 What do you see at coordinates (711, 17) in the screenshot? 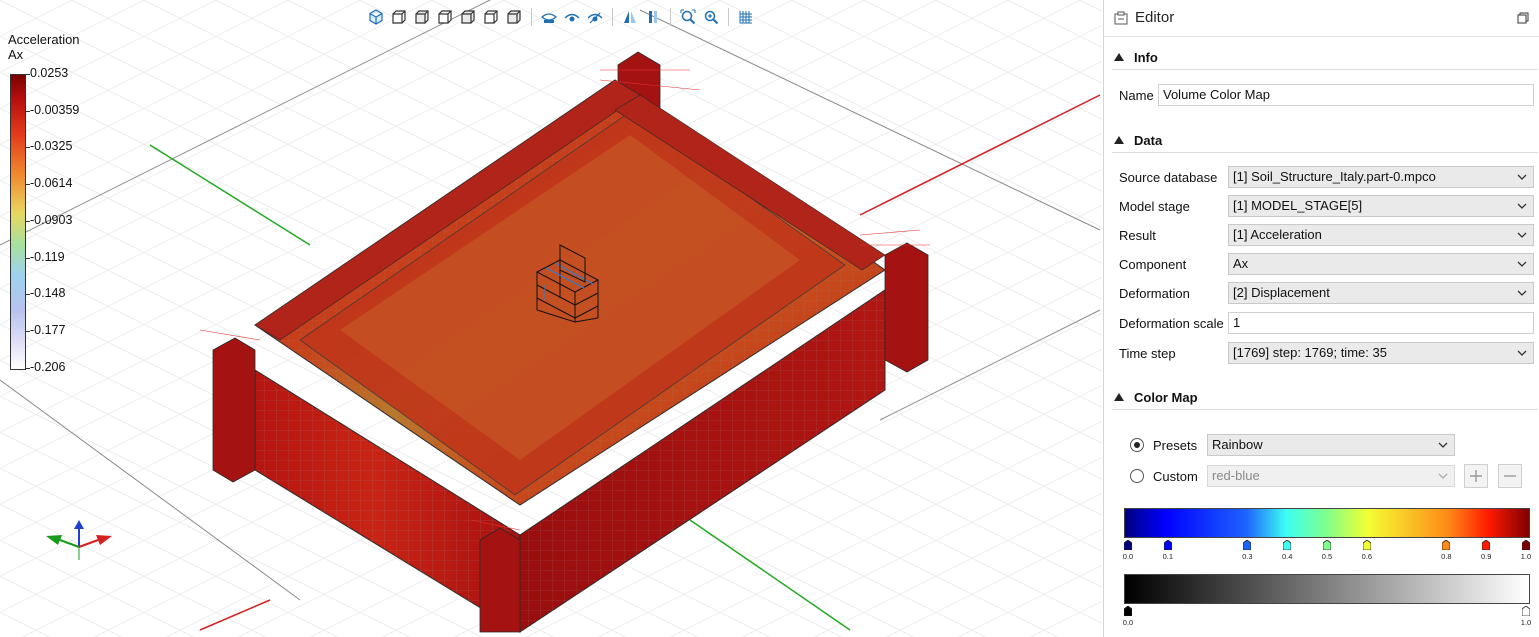
I see `zoom-icon` at bounding box center [711, 17].